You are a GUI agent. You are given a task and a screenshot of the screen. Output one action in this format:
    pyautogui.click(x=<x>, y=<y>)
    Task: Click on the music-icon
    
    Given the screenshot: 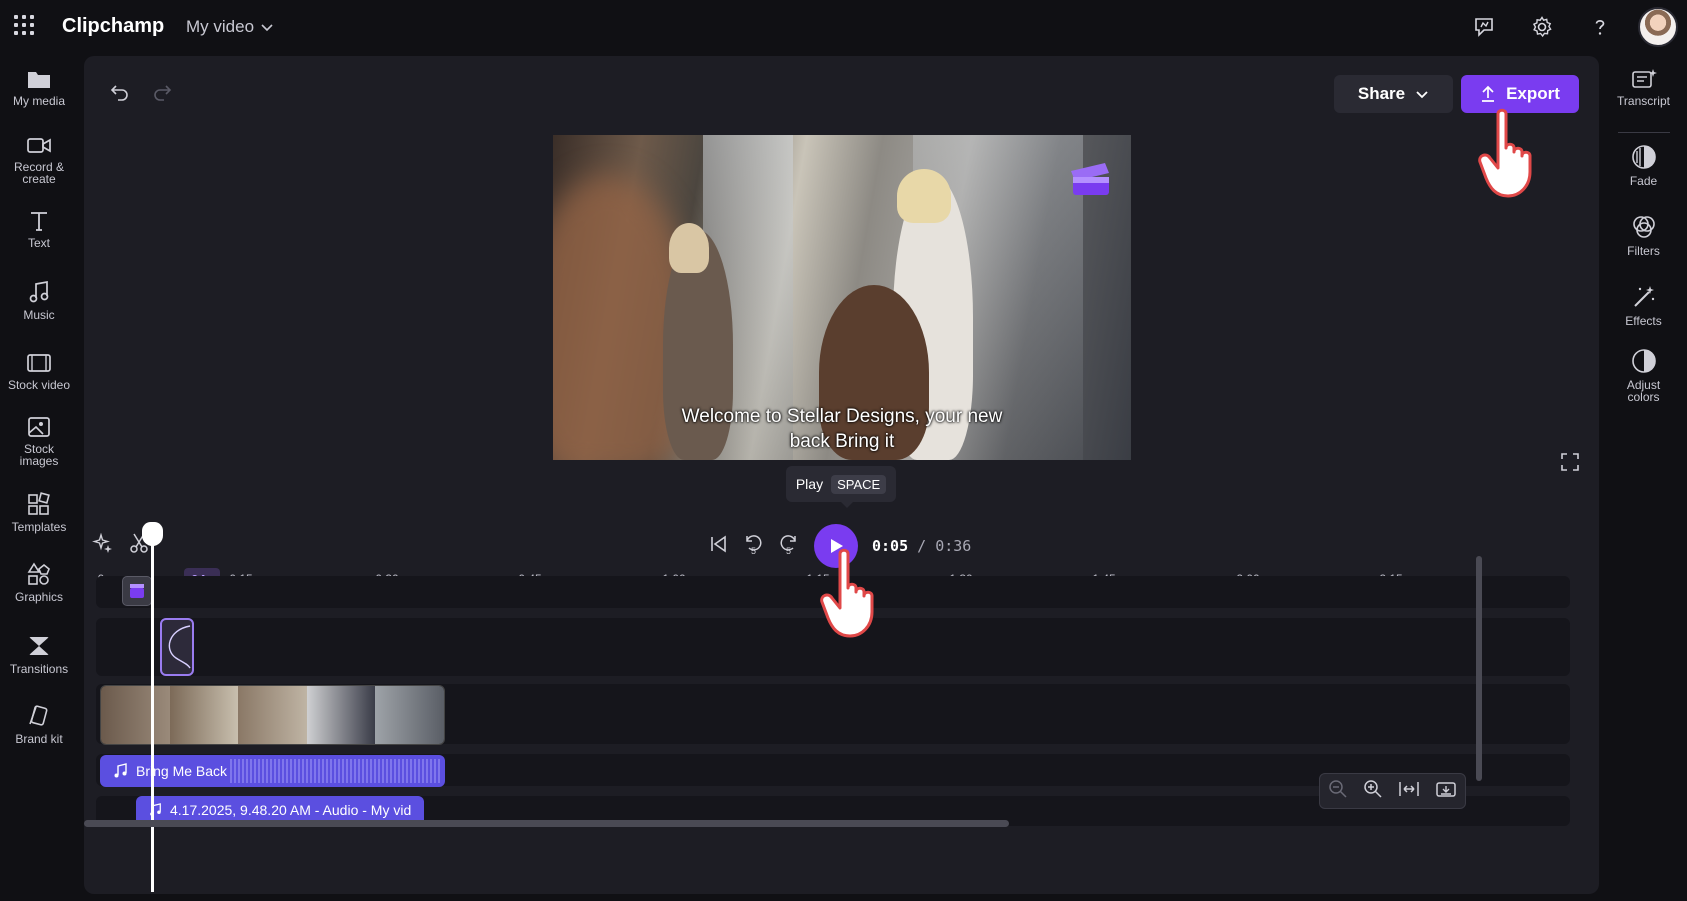 What is the action you would take?
    pyautogui.click(x=39, y=291)
    